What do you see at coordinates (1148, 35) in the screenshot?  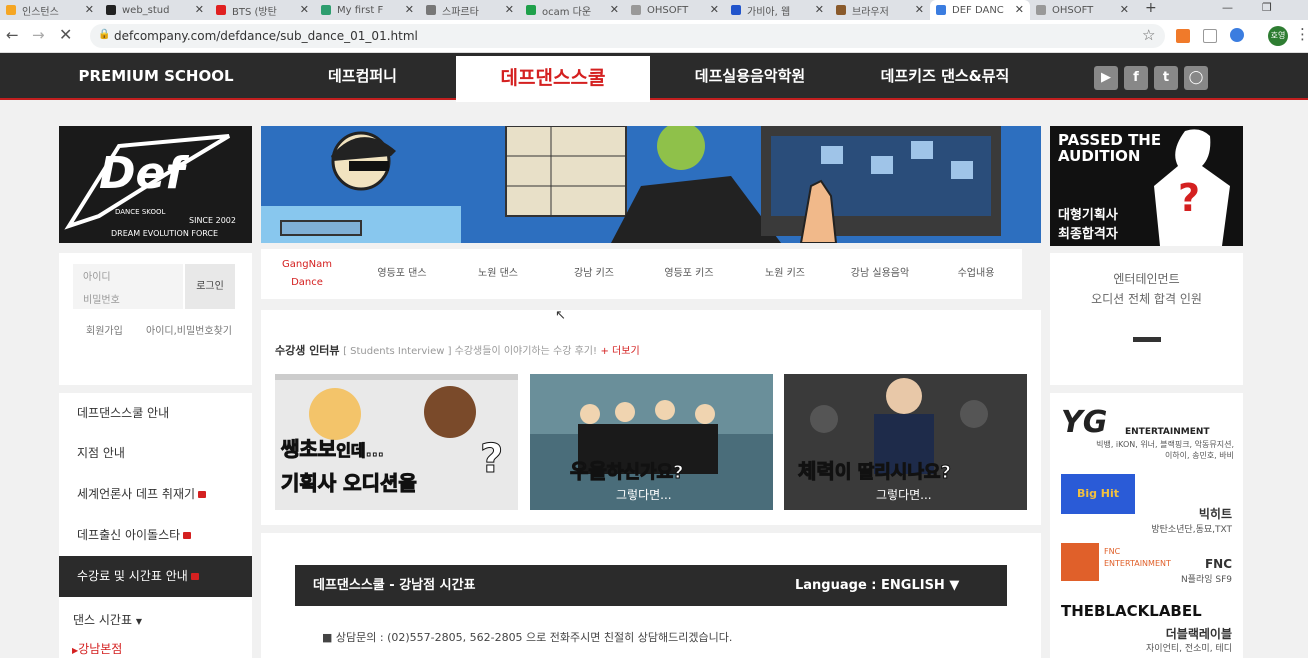 I see `star-icon: ☆` at bounding box center [1148, 35].